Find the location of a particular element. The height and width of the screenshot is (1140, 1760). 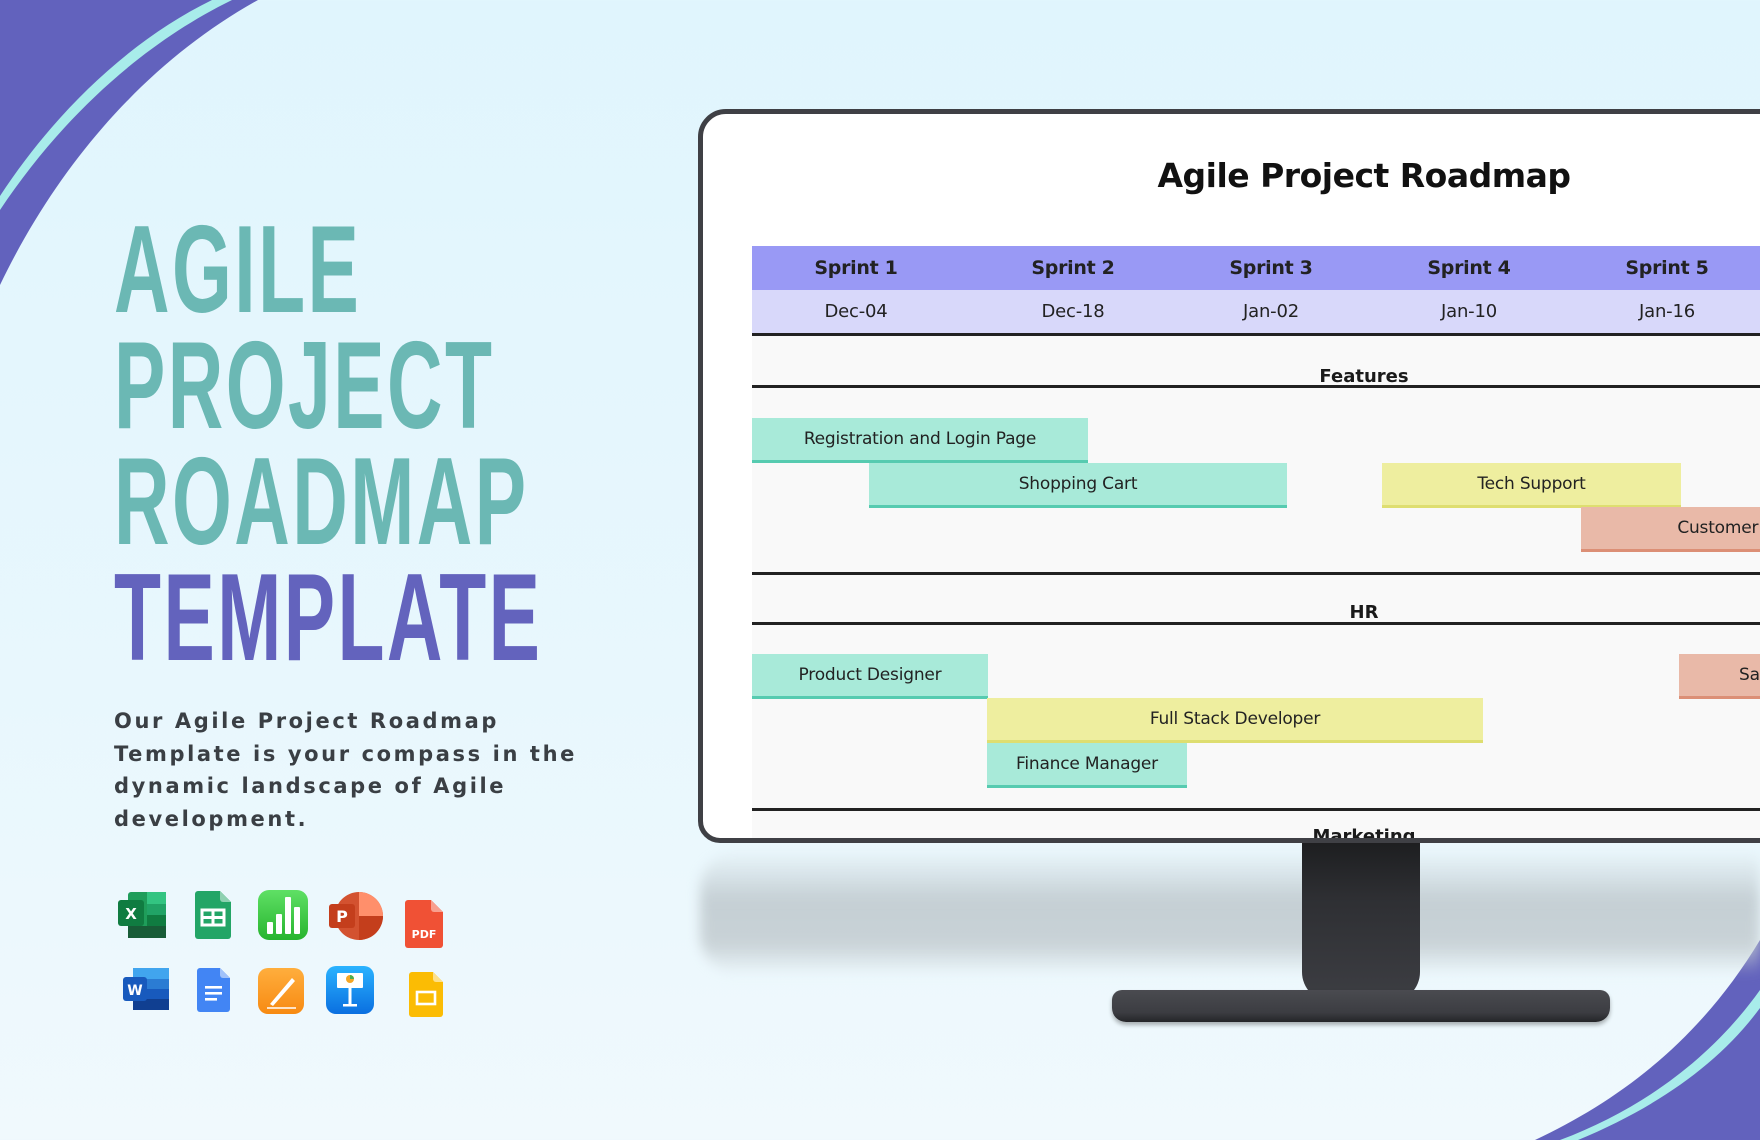

svg-text: PDF is located at coordinates (424, 934).